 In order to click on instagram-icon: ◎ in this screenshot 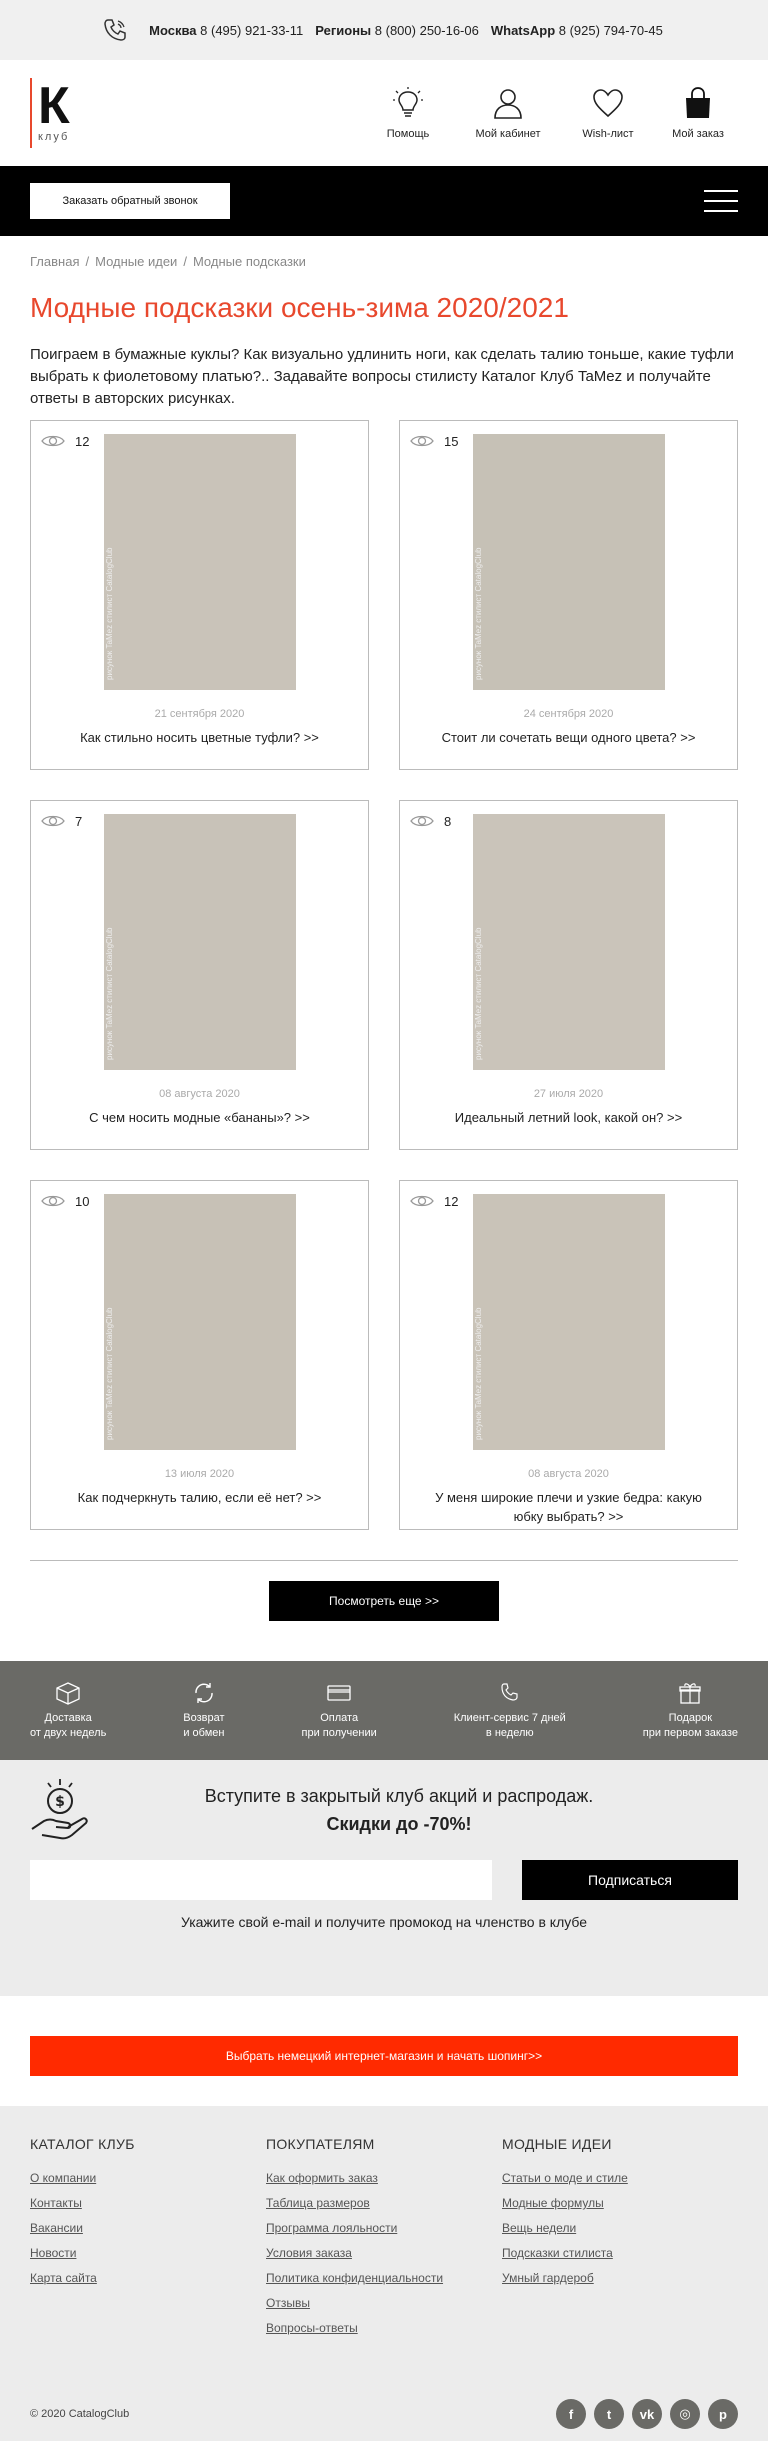, I will do `click(685, 2414)`.